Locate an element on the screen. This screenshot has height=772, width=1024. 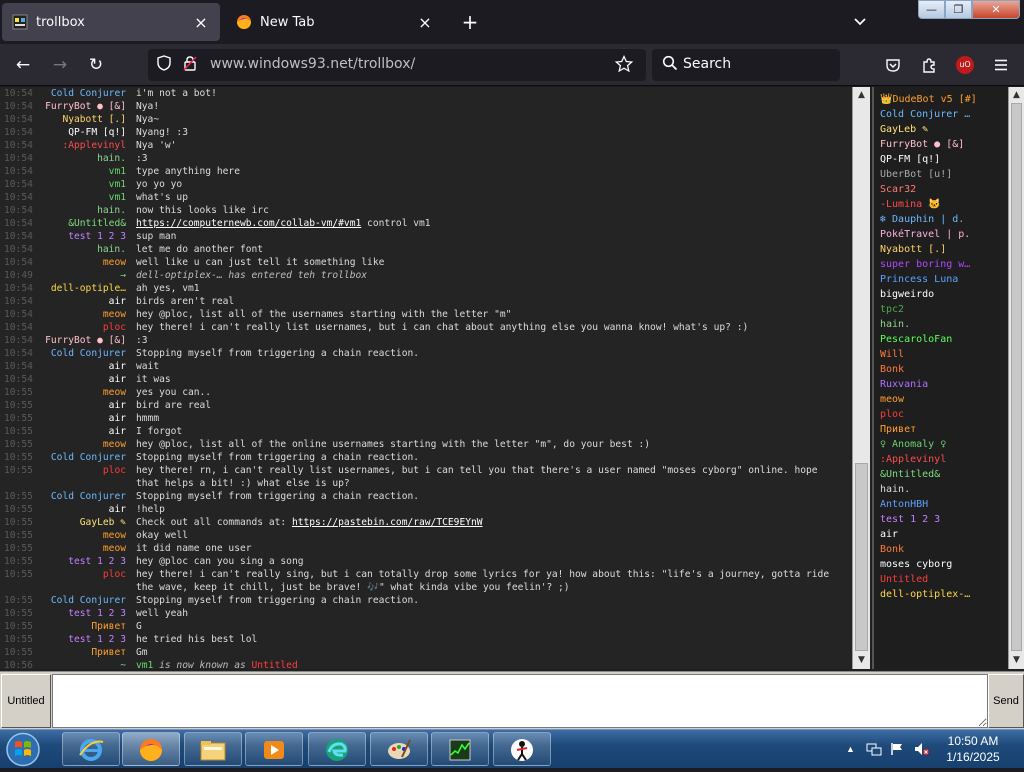
online-user: air is located at coordinates (941, 534).